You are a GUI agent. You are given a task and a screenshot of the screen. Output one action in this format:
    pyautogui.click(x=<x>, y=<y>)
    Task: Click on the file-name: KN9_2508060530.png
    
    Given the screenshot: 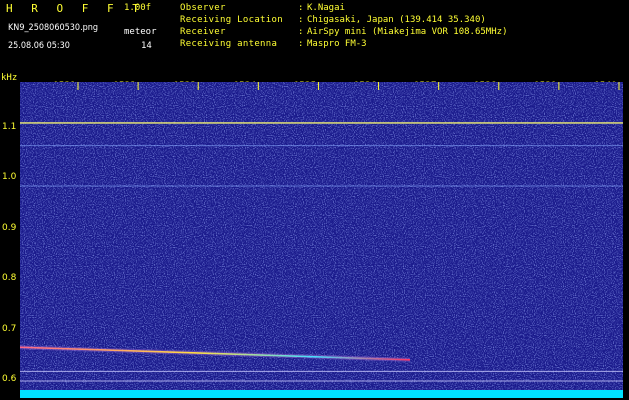 What is the action you would take?
    pyautogui.click(x=53, y=28)
    